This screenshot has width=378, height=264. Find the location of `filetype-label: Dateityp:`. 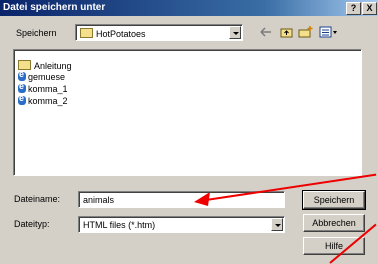

filetype-label: Dateityp: is located at coordinates (32, 224).